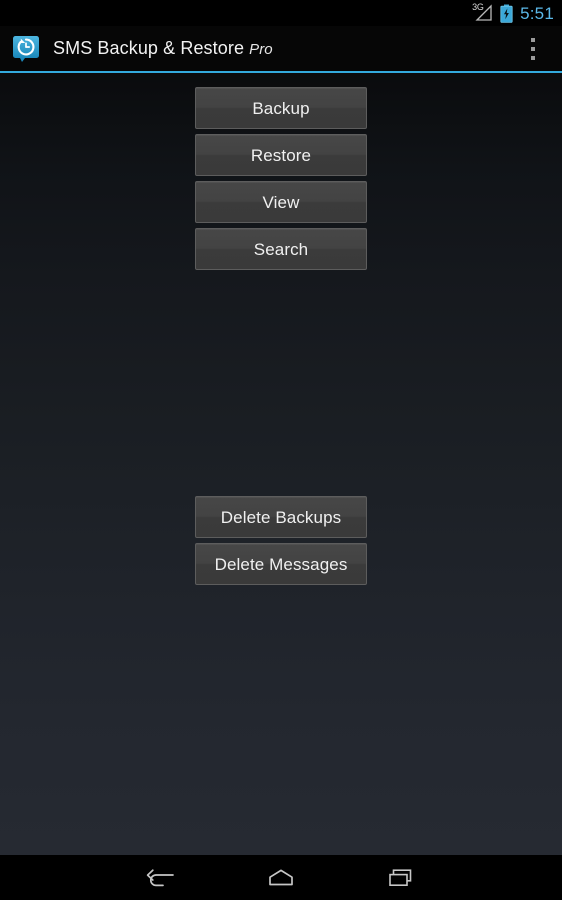  What do you see at coordinates (281, 249) in the screenshot?
I see `search-button: Search` at bounding box center [281, 249].